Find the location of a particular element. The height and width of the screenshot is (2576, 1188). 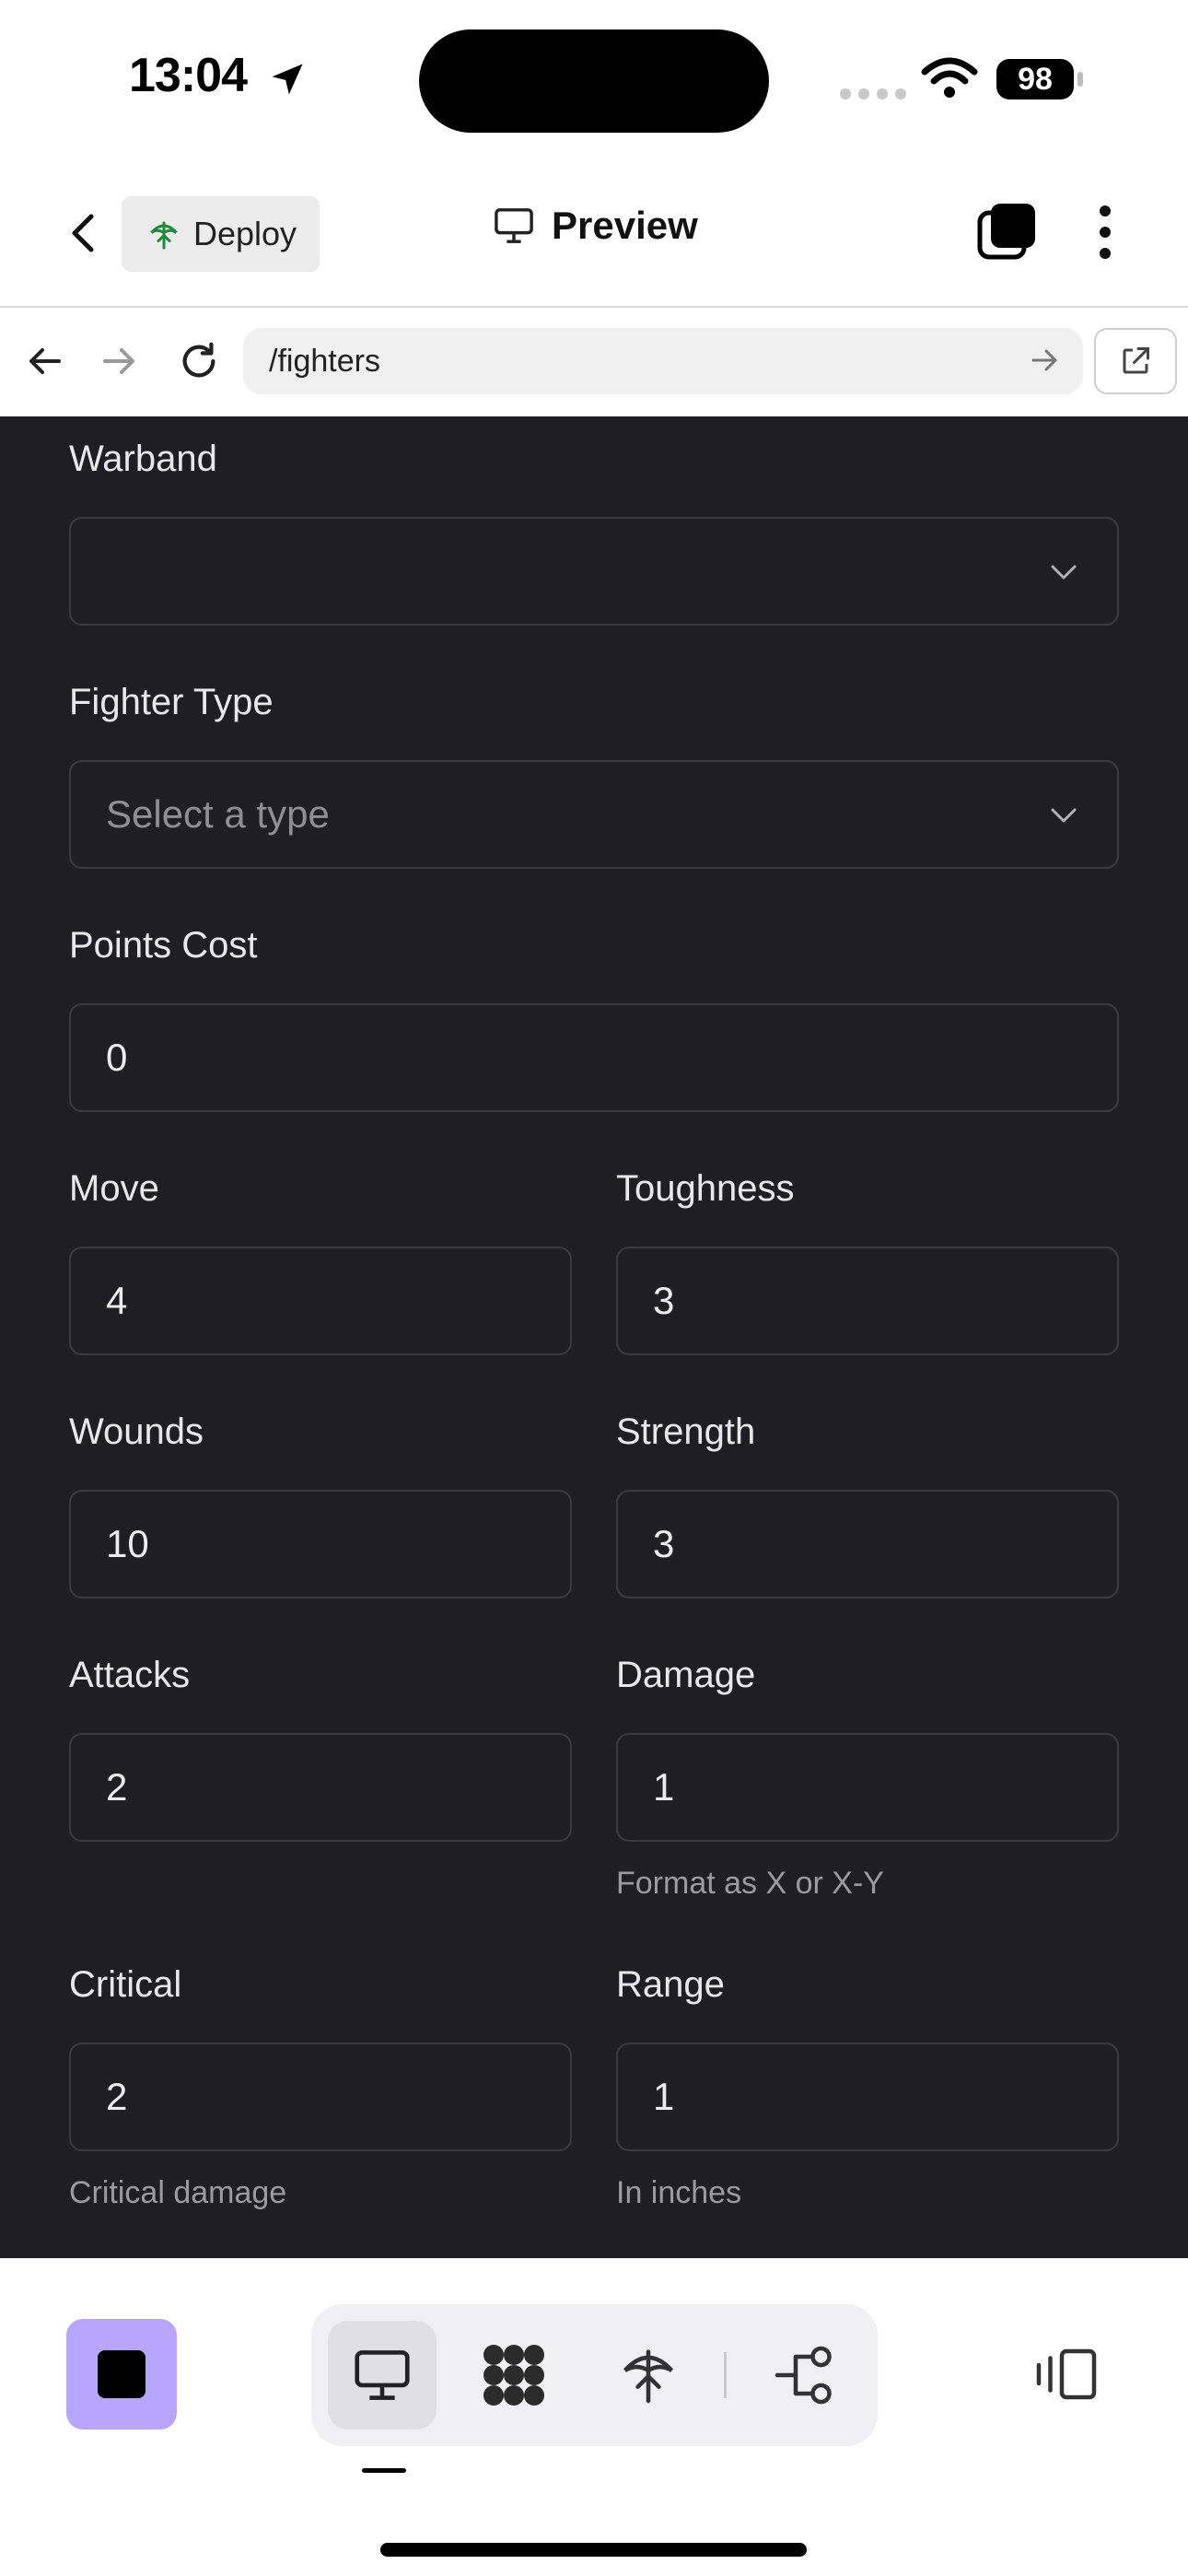

wounds-input: 10 is located at coordinates (320, 1544).